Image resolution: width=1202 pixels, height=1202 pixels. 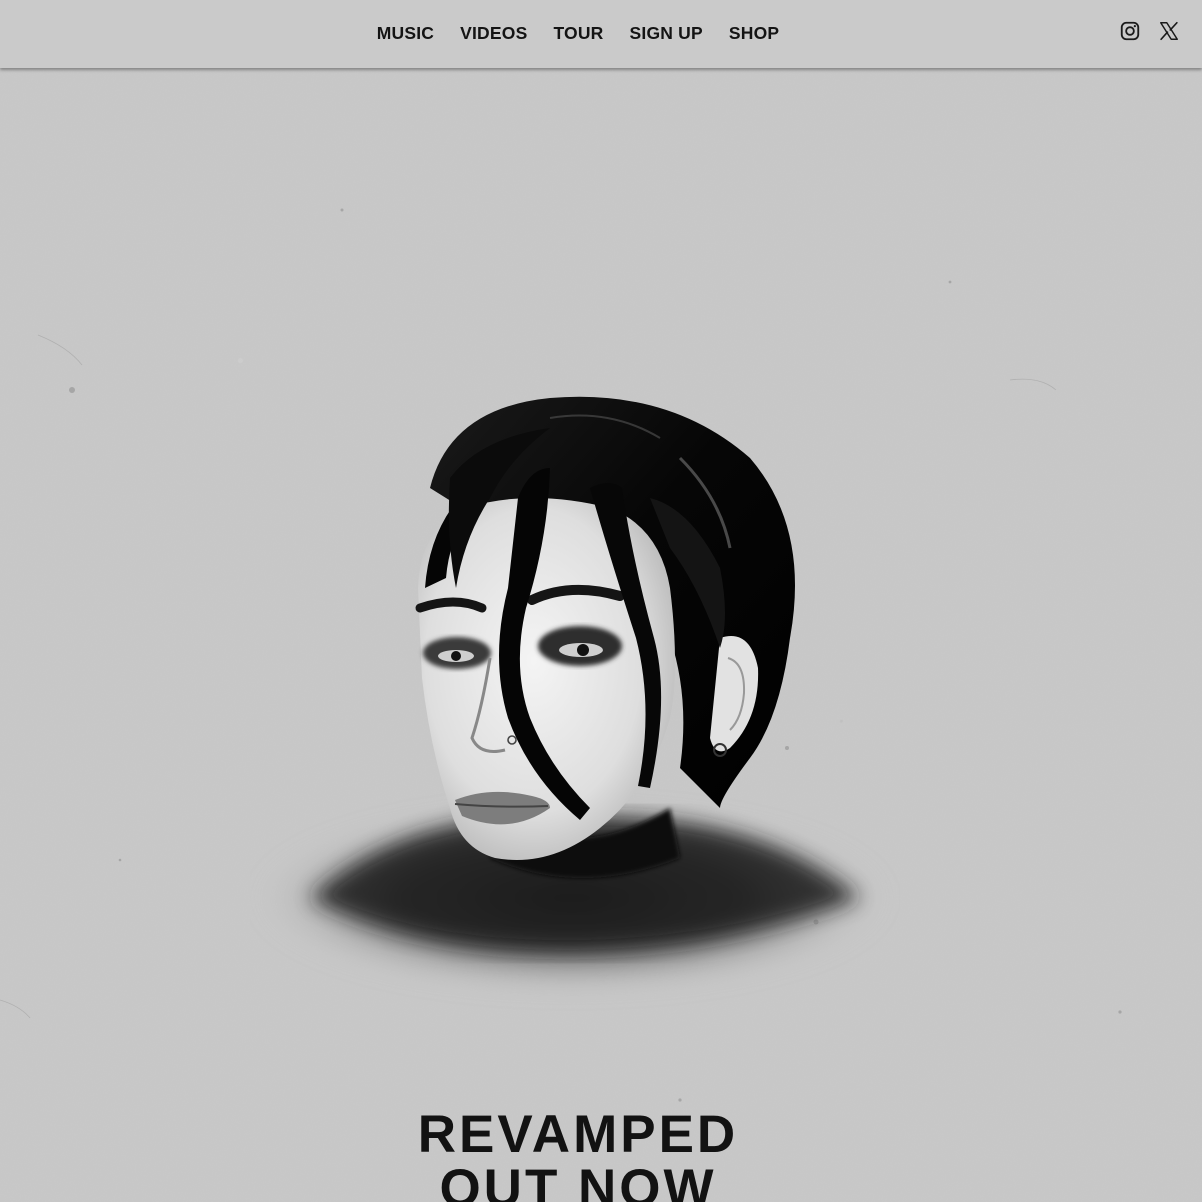 I want to click on x-icon, so click(x=1169, y=31).